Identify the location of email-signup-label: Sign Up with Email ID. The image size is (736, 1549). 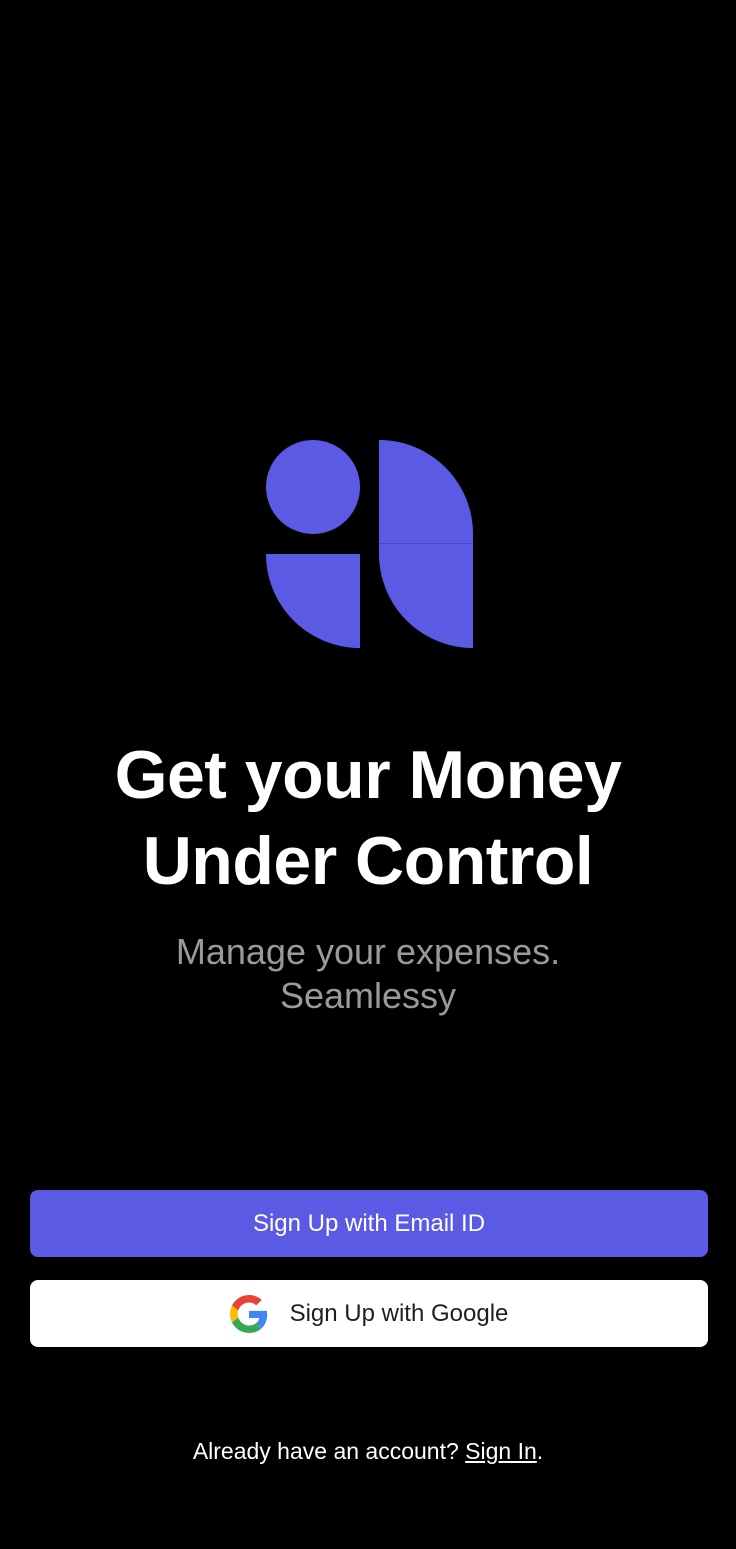
(369, 1223).